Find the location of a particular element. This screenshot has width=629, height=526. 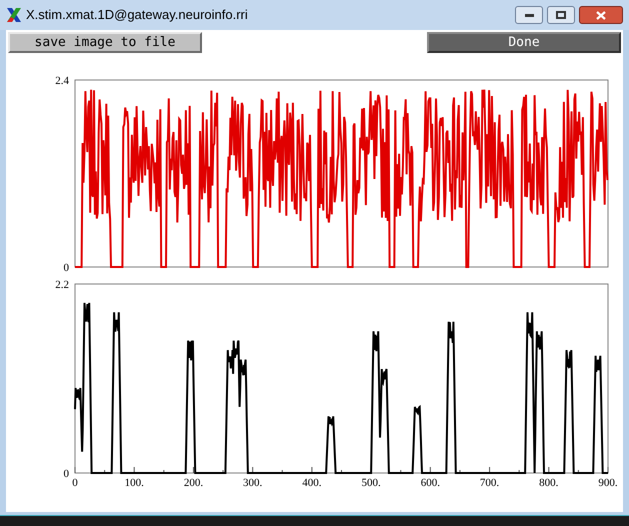

close-button is located at coordinates (601, 15).